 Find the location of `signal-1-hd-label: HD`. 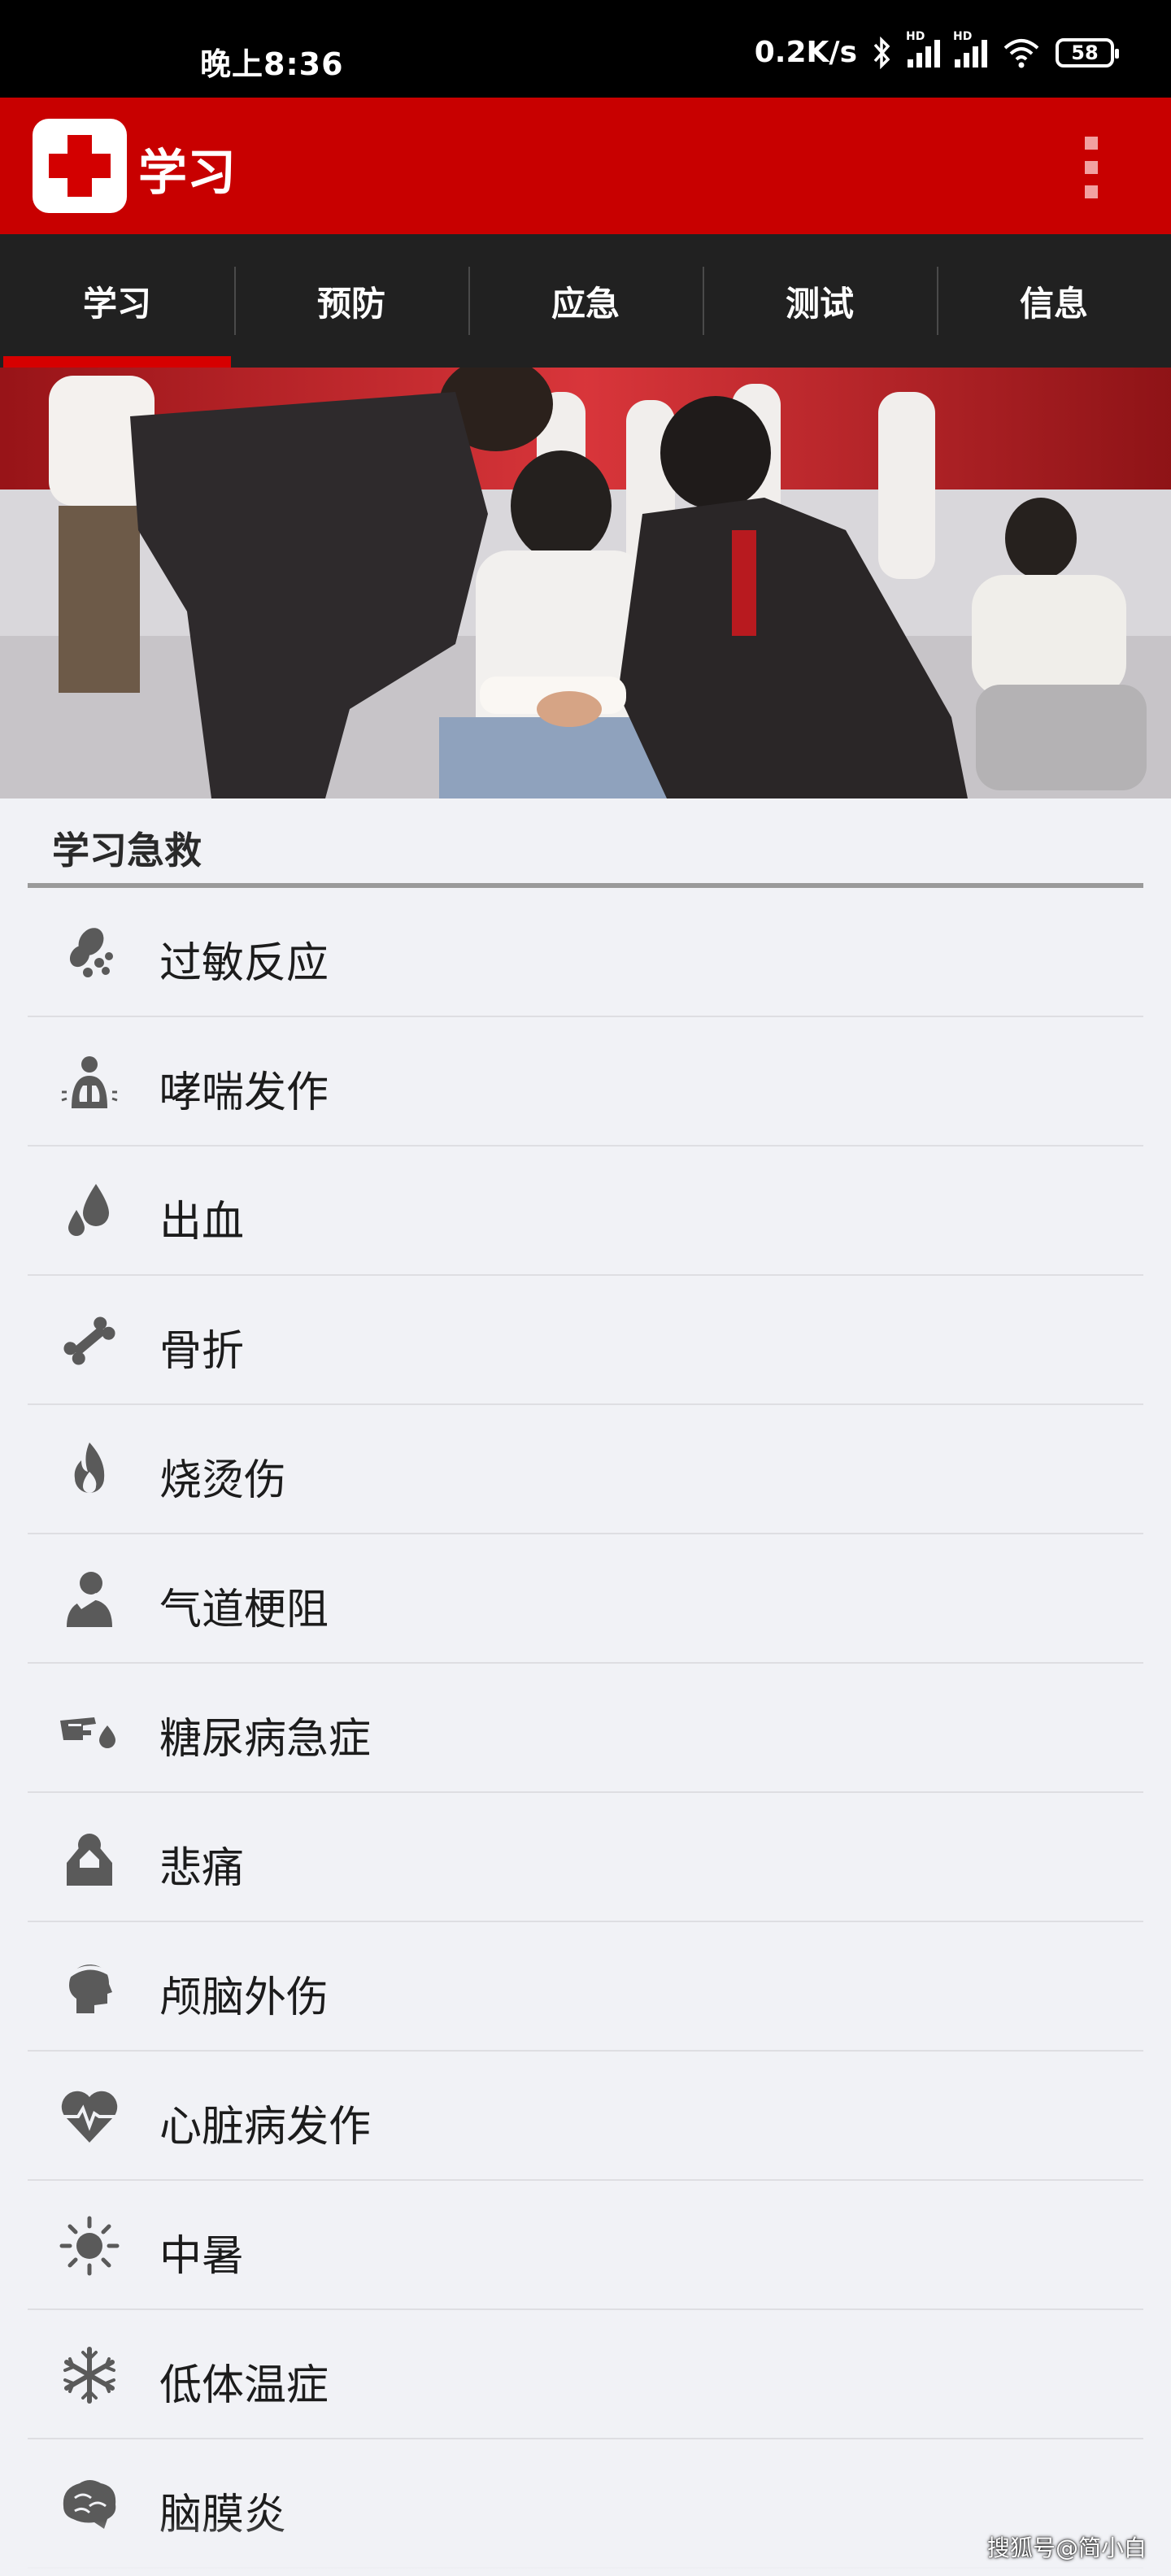

signal-1-hd-label: HD is located at coordinates (915, 36).